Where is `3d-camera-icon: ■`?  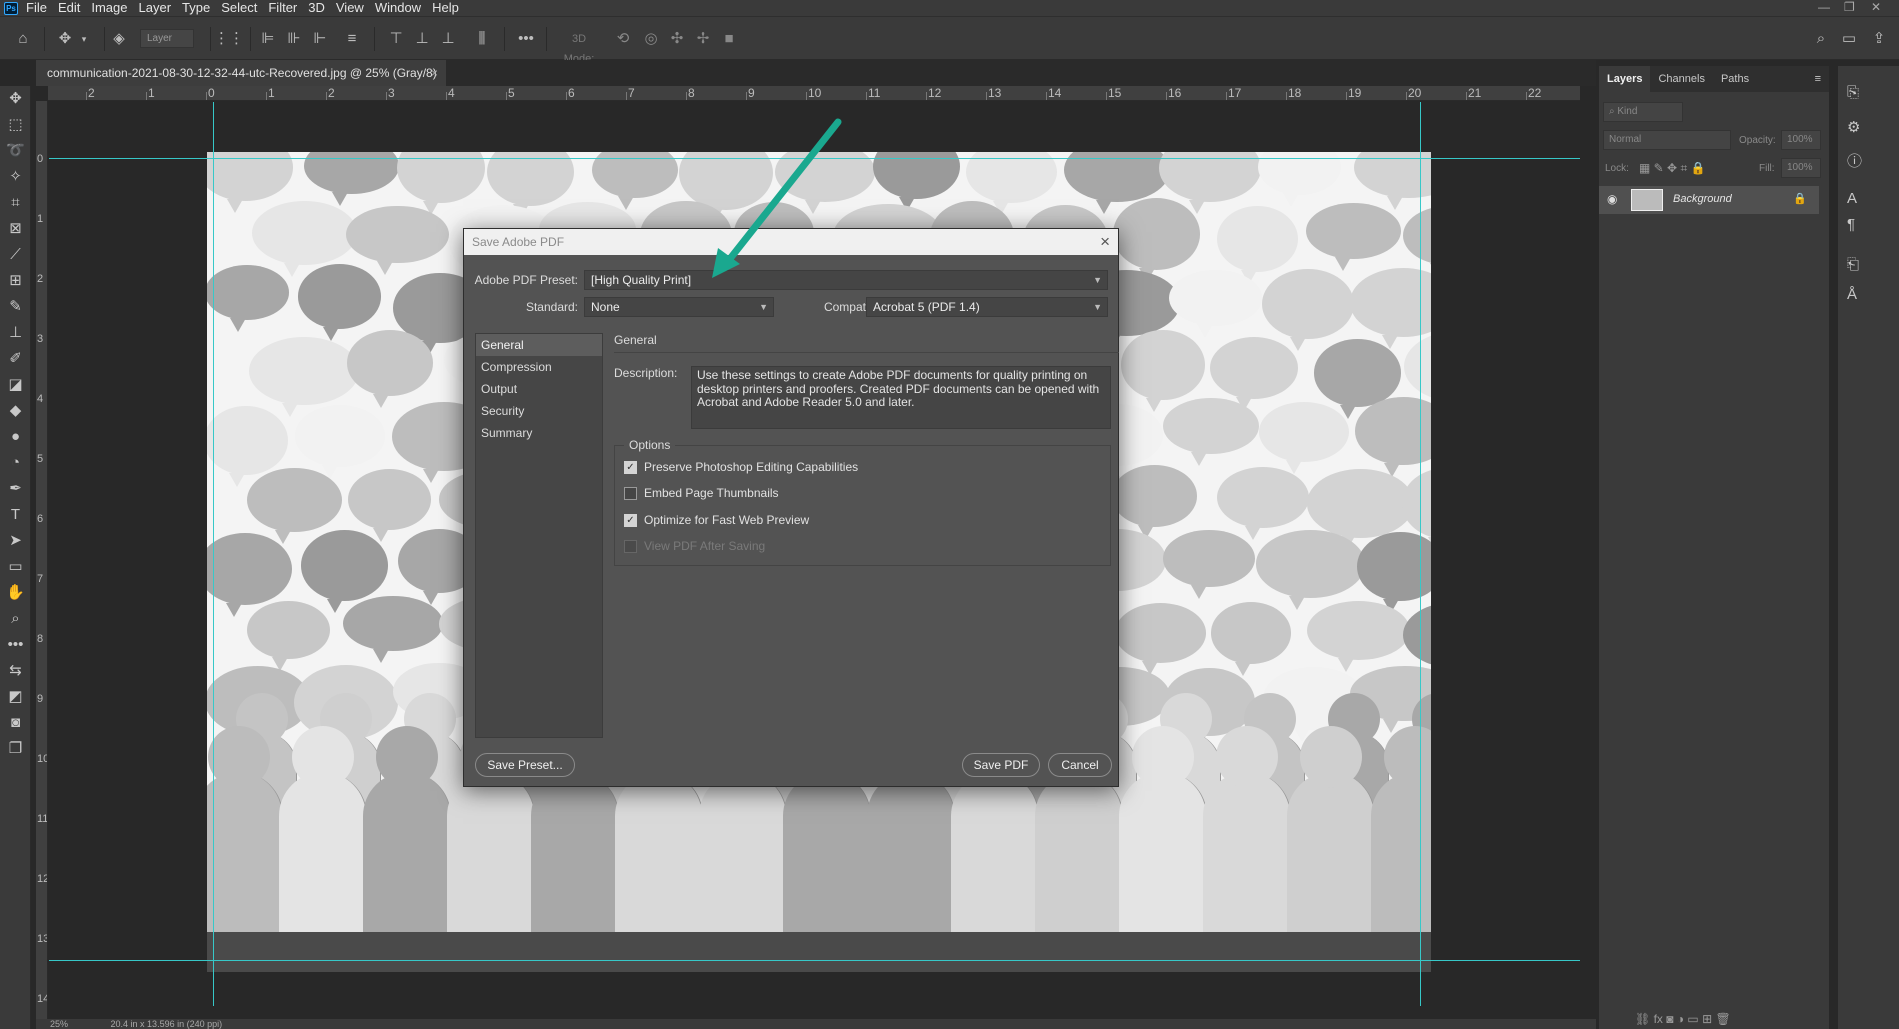
3d-camera-icon: ■ is located at coordinates (729, 39).